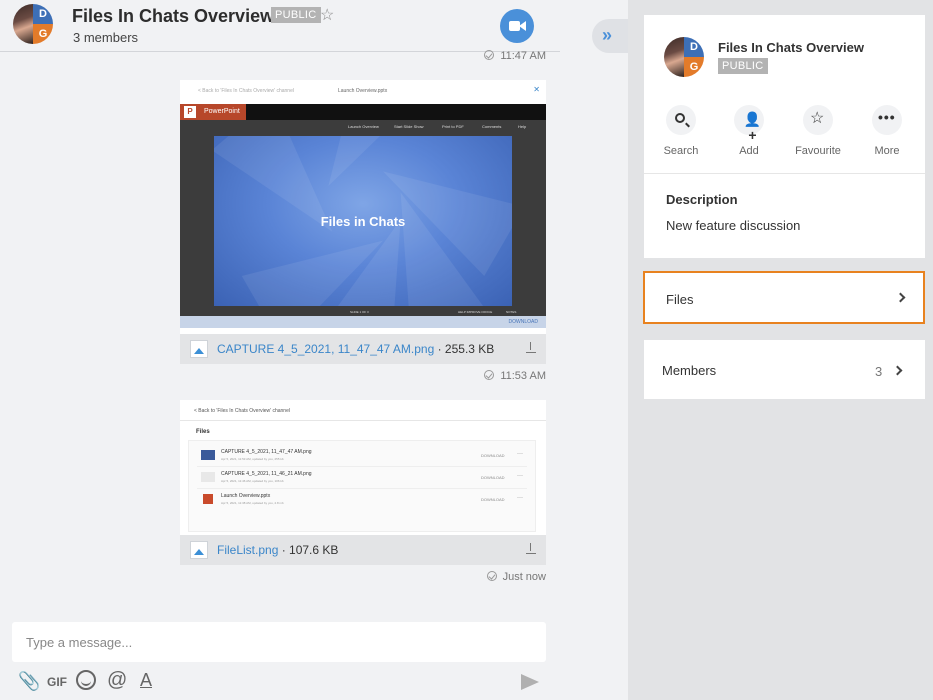 This screenshot has height=700, width=933. I want to click on slide-nav: SLIDE 1 OF 3 HELP IMPROVE OFFICE NOTES, so click(363, 312).